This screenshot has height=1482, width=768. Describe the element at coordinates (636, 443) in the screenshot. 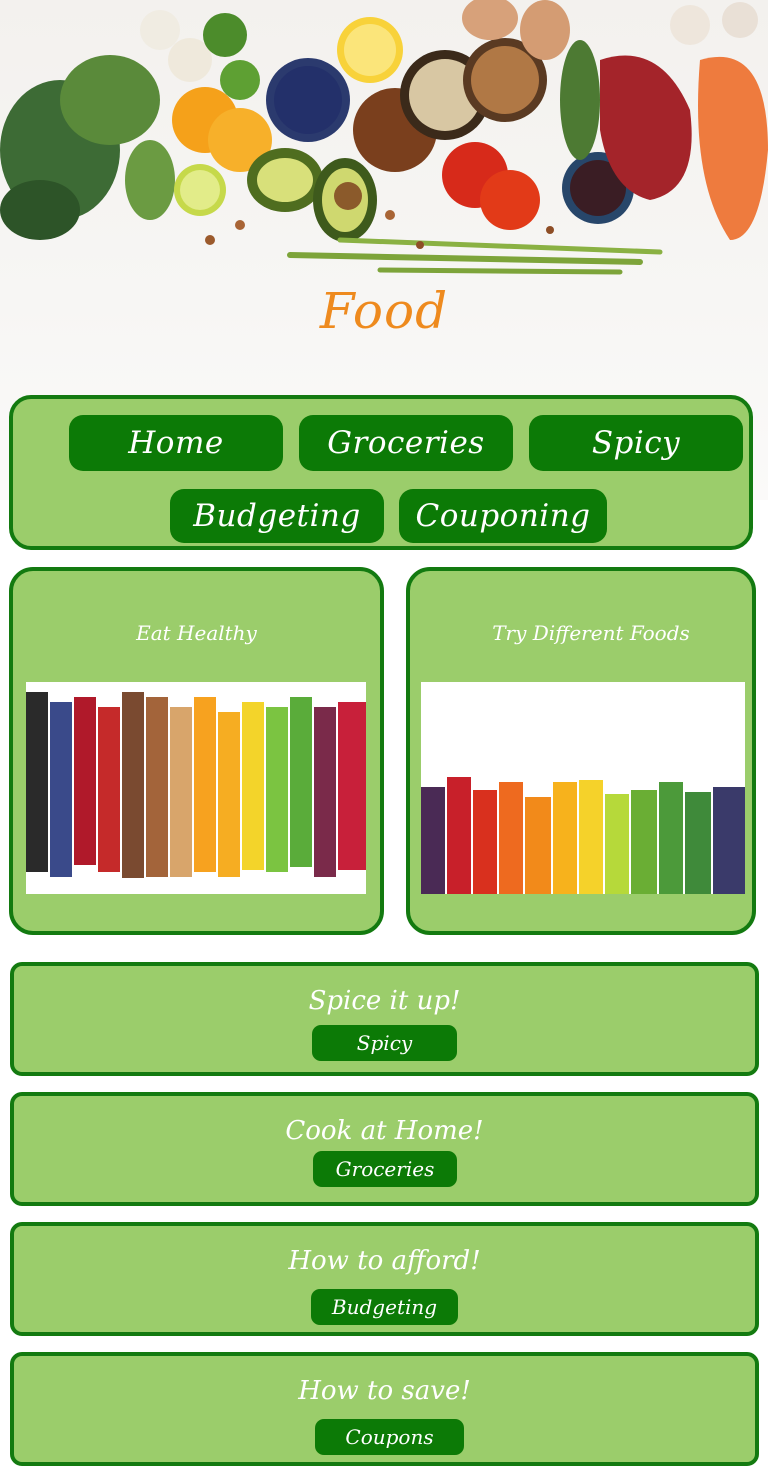

I see `nav-spicy-button: Spicy` at that location.